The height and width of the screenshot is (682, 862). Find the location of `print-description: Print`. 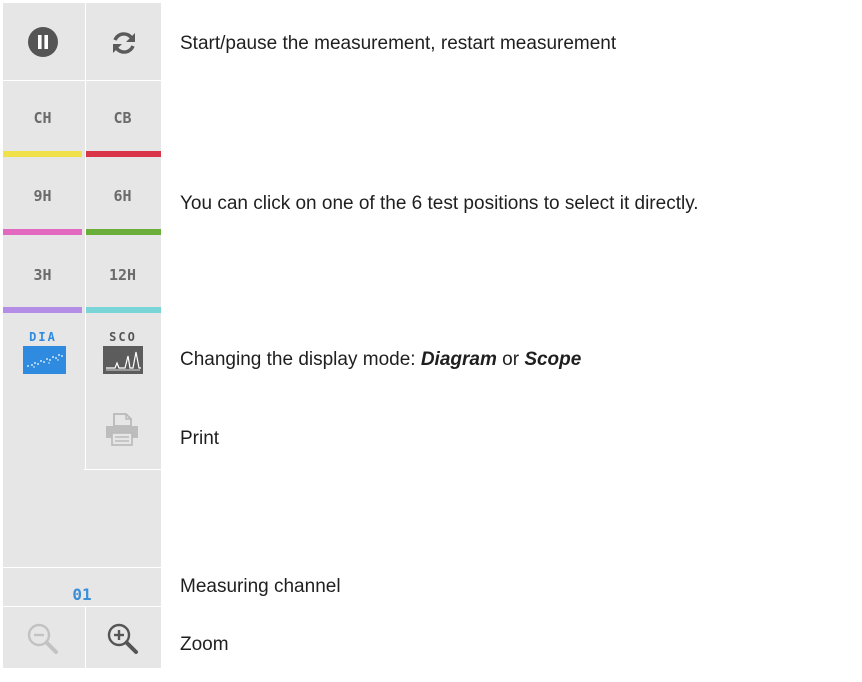

print-description: Print is located at coordinates (200, 438).